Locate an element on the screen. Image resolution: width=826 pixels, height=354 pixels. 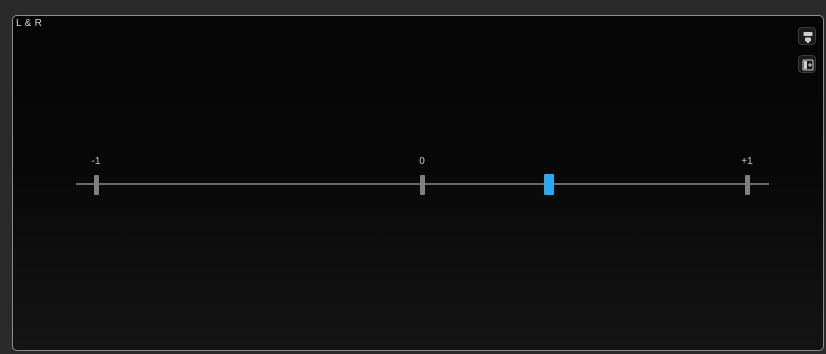
scale-tick-mid is located at coordinates (422, 185).